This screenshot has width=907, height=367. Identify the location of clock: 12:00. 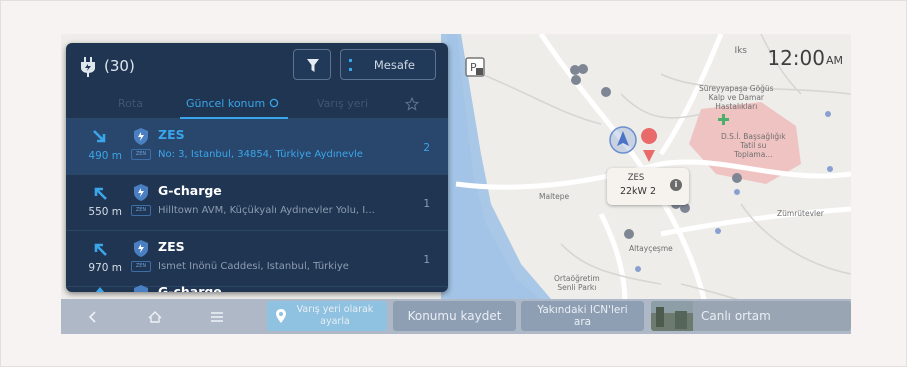
(796, 58).